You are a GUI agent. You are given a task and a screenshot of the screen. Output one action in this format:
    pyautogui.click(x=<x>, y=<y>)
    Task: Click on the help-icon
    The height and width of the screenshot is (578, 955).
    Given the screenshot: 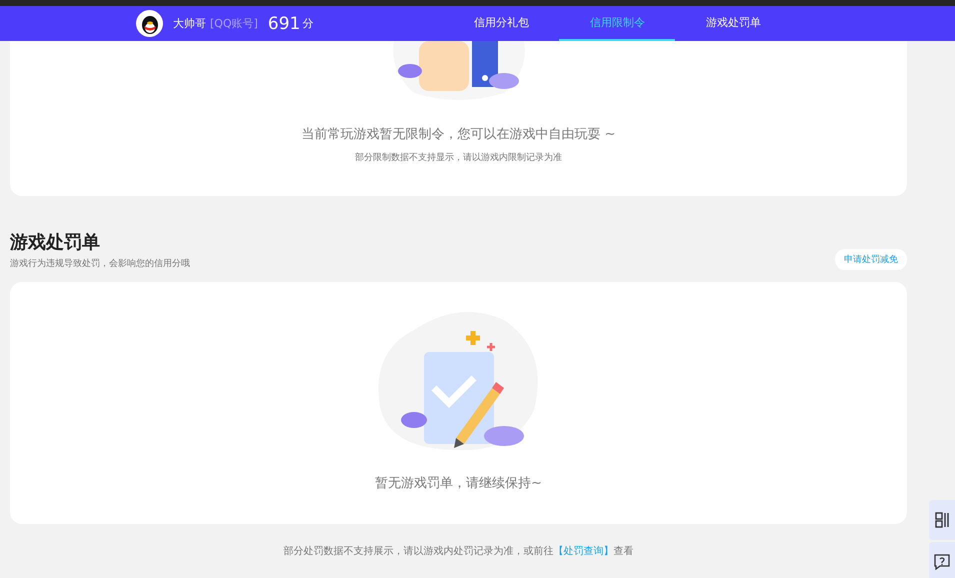 What is the action you would take?
    pyautogui.click(x=942, y=560)
    